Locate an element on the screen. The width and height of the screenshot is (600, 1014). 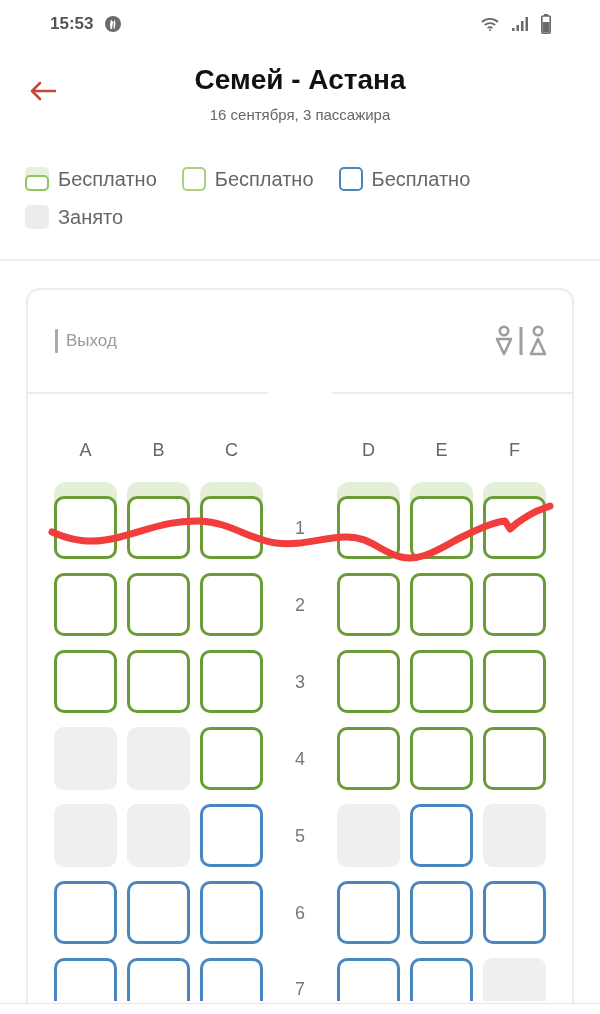
restroom-icon is located at coordinates (521, 341).